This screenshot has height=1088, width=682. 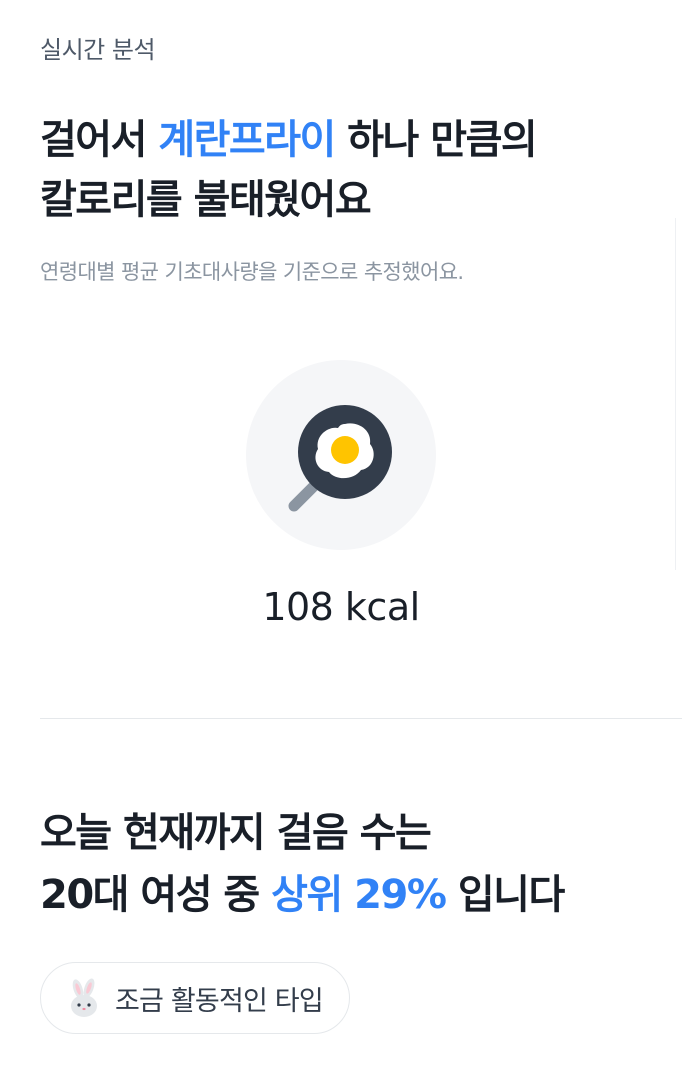 What do you see at coordinates (84, 997) in the screenshot?
I see `rabbit-icon` at bounding box center [84, 997].